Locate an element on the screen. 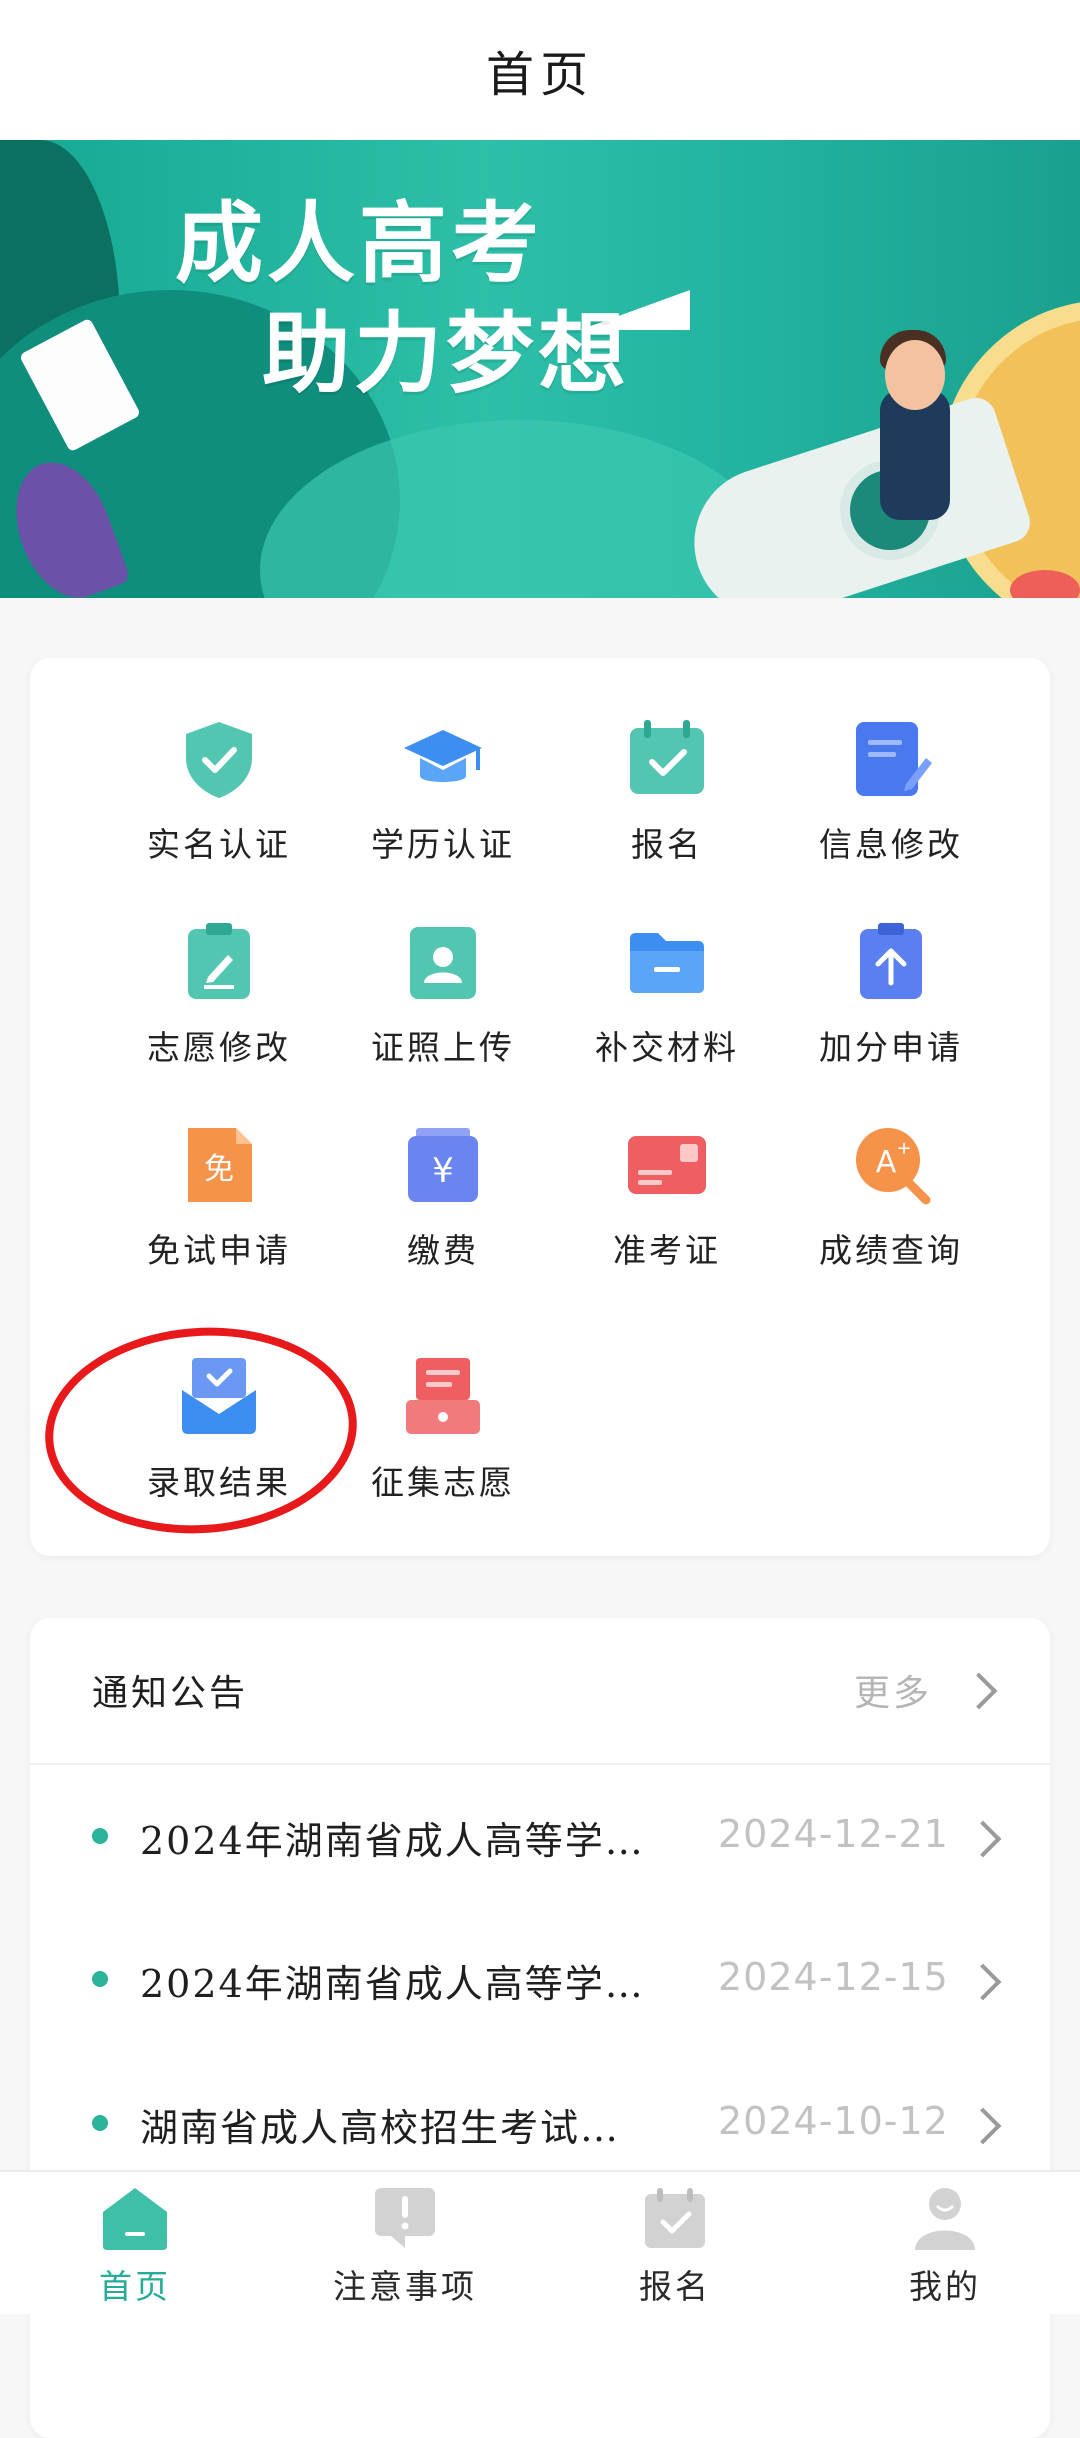 This screenshot has height=2438, width=1080. tab-profile: 我的 is located at coordinates (945, 2243).